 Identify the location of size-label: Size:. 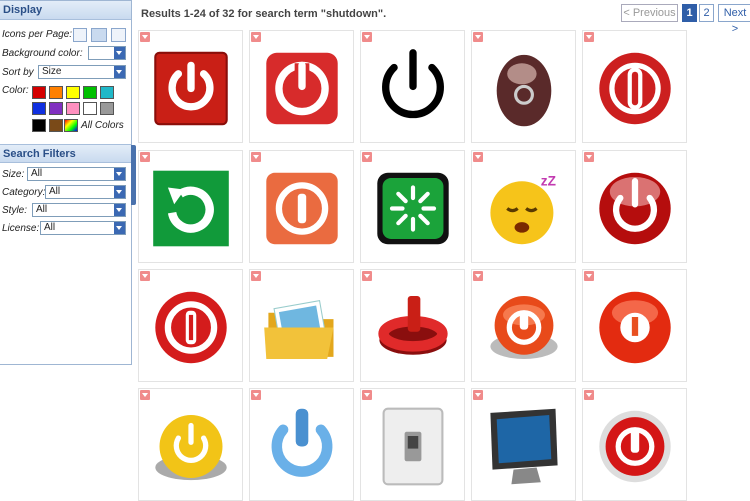
(13, 174).